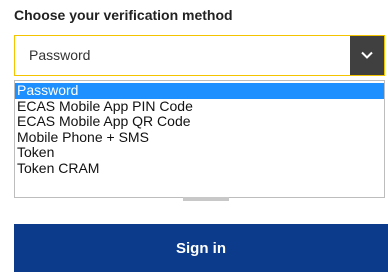 The image size is (388, 272). Describe the element at coordinates (199, 168) in the screenshot. I see `option-token-cram: Token CRAM` at that location.